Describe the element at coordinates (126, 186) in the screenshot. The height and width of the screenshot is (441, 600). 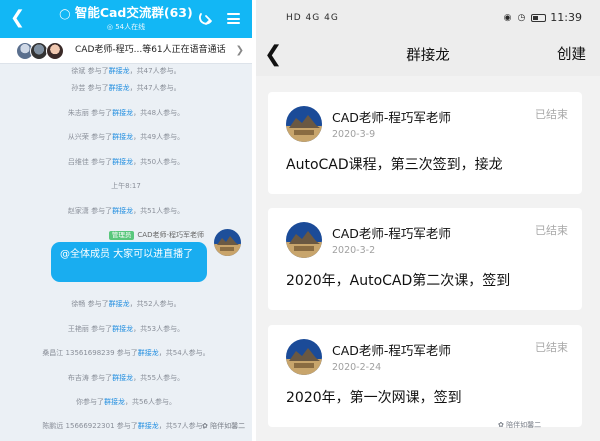
I see `time-label: 上午8:17` at that location.